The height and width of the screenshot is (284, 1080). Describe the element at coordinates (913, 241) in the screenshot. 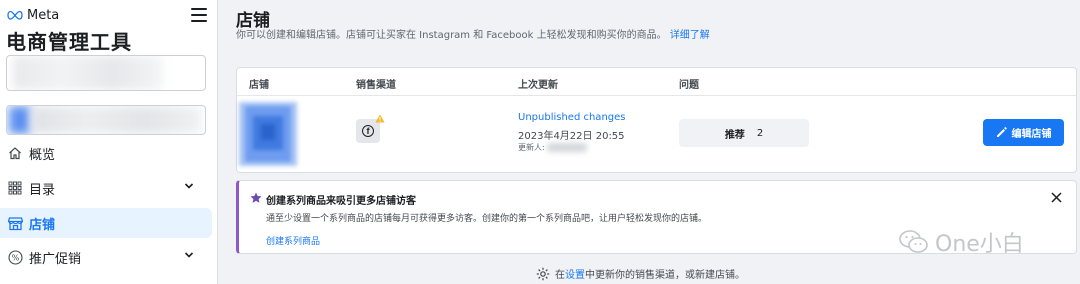

I see `wechat-icon` at that location.